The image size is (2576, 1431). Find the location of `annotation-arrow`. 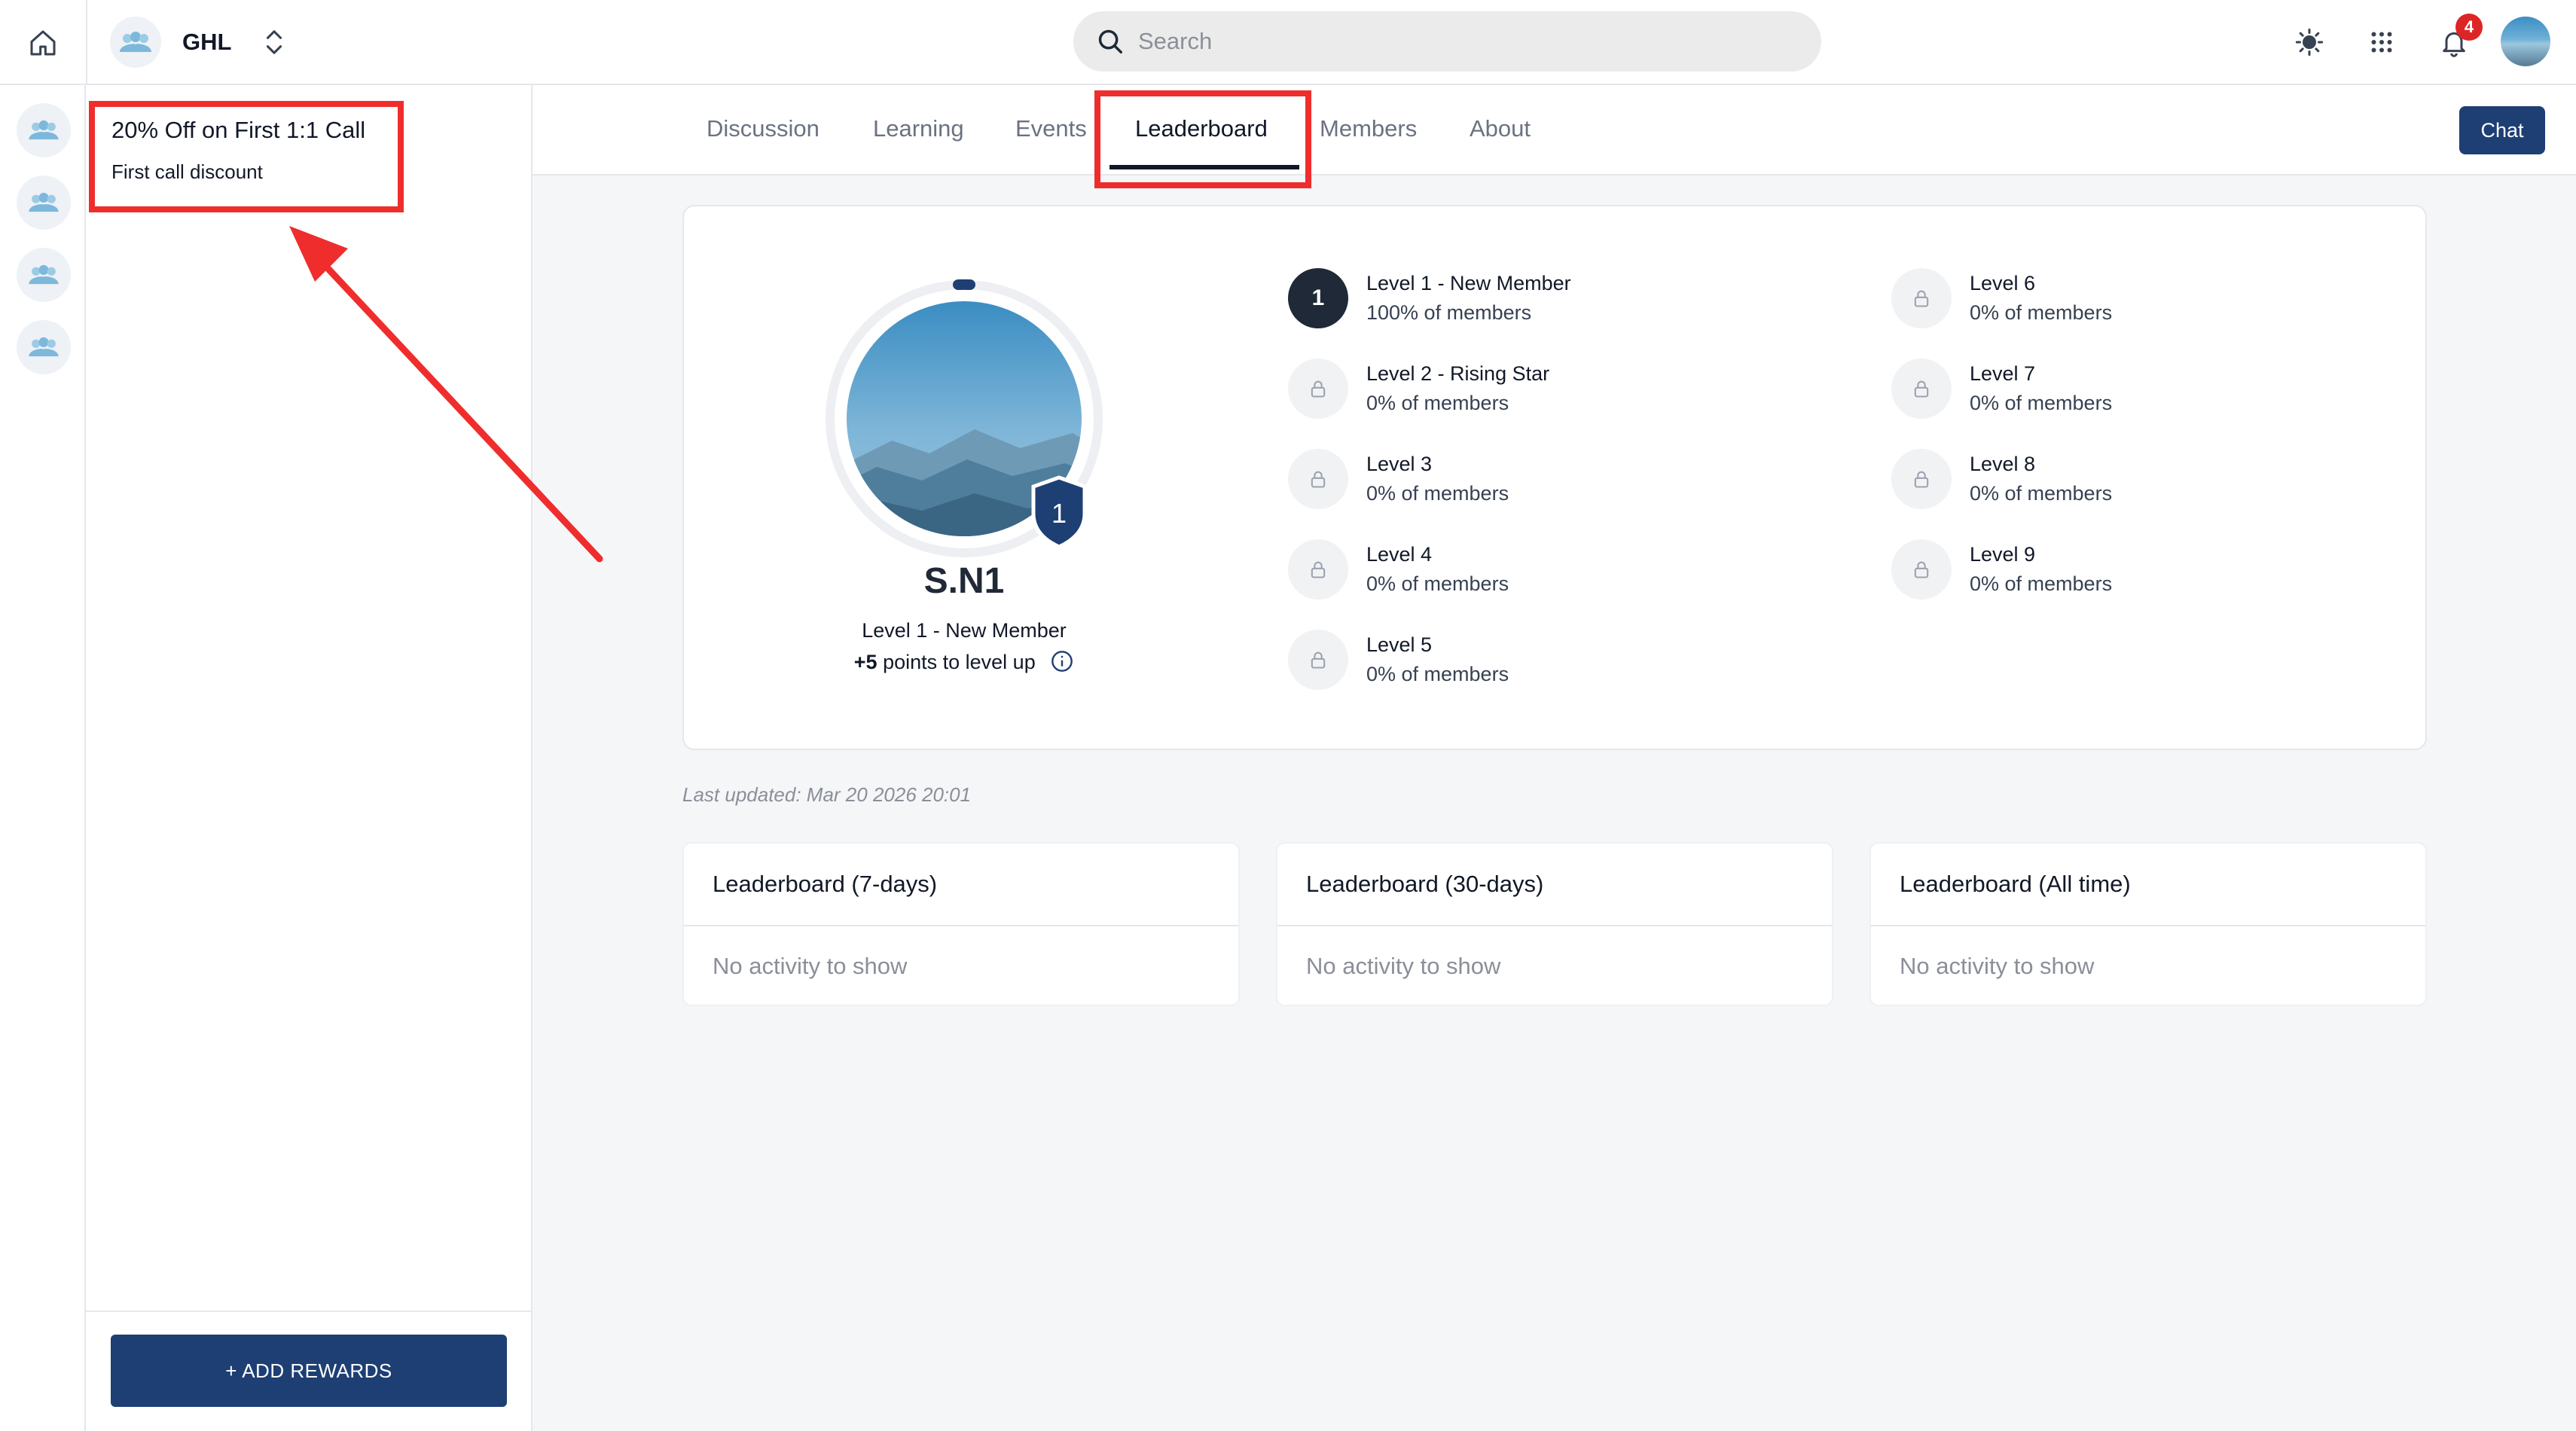

annotation-arrow is located at coordinates (446, 394).